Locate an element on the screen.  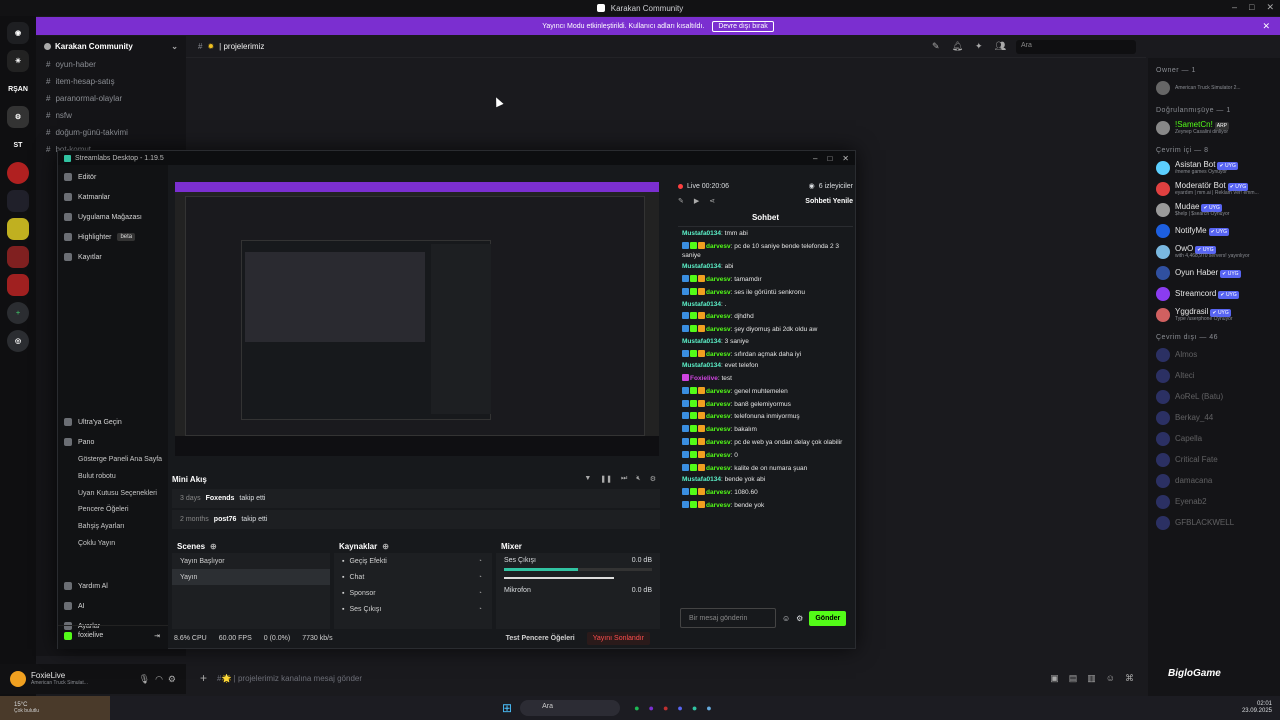
channel-item: # paranormal-olaylar is located at coordinates (111, 98).